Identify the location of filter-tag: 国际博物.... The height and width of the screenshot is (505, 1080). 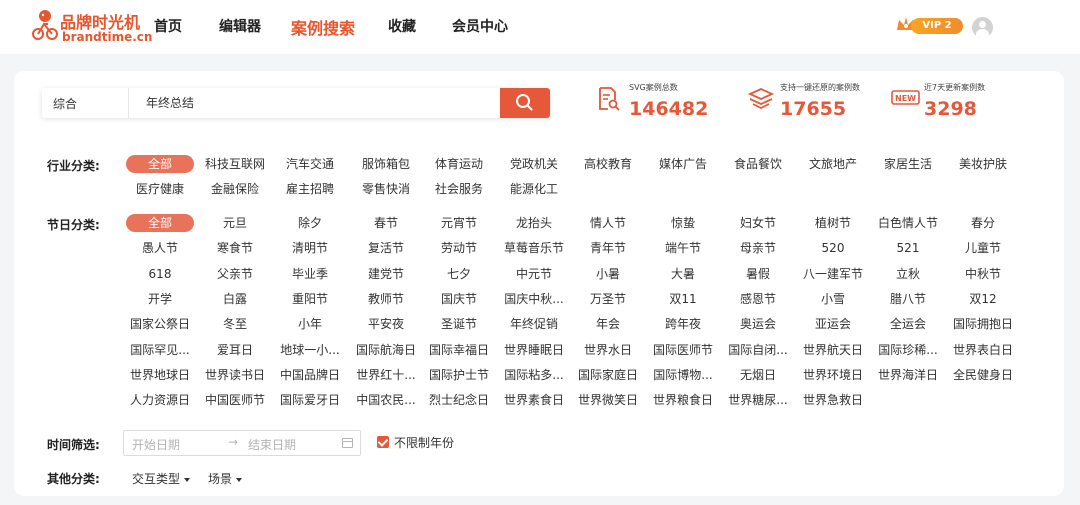
(683, 375).